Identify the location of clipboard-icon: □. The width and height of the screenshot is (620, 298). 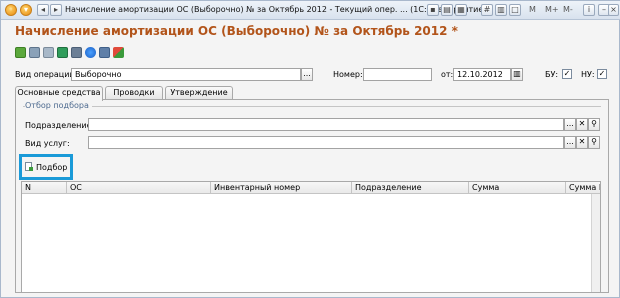
(515, 10).